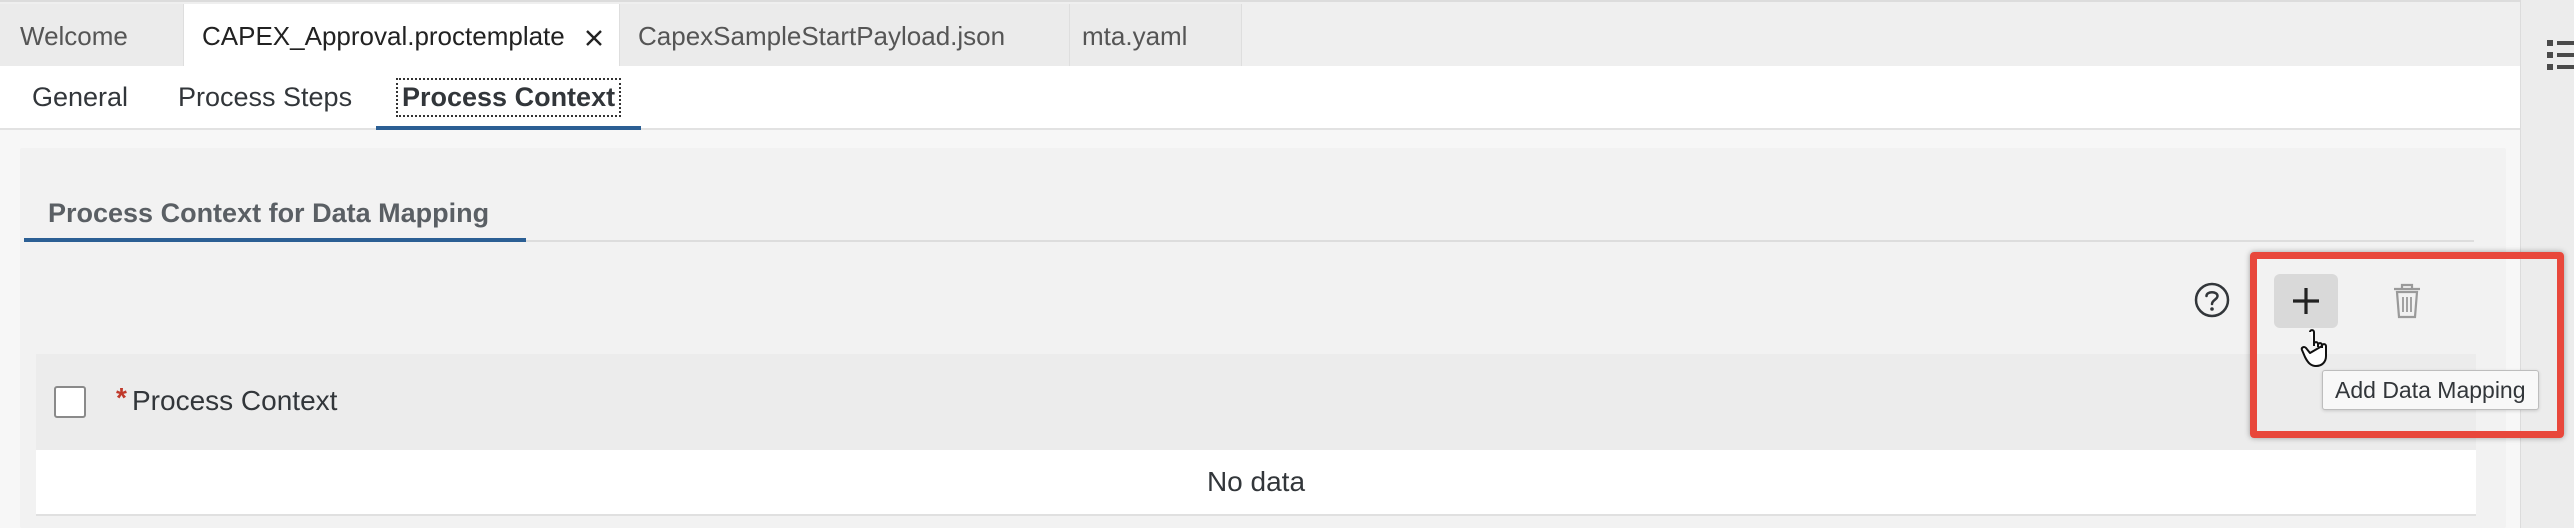 Image resolution: width=2574 pixels, height=528 pixels. I want to click on template-sub-tab-bar: General Process Steps Process Context, so click(1260, 98).